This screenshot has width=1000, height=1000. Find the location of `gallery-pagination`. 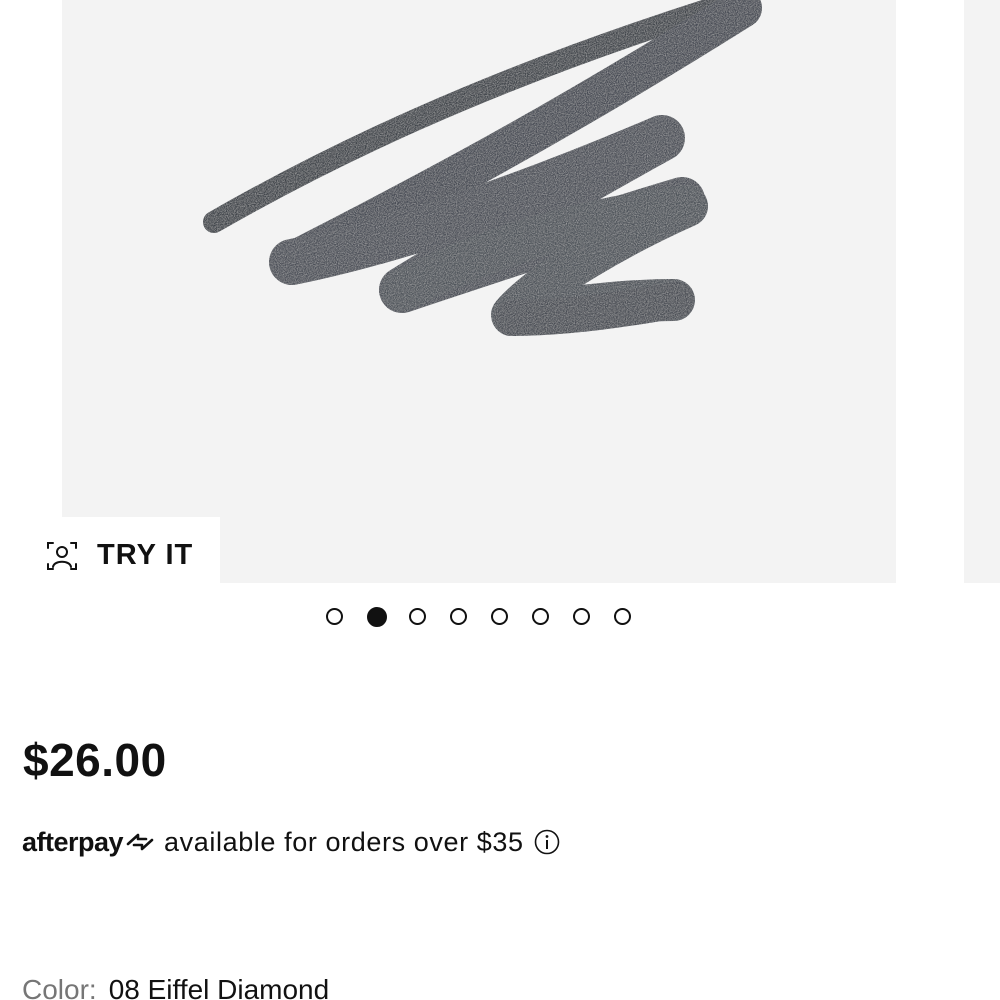

gallery-pagination is located at coordinates (490, 617).